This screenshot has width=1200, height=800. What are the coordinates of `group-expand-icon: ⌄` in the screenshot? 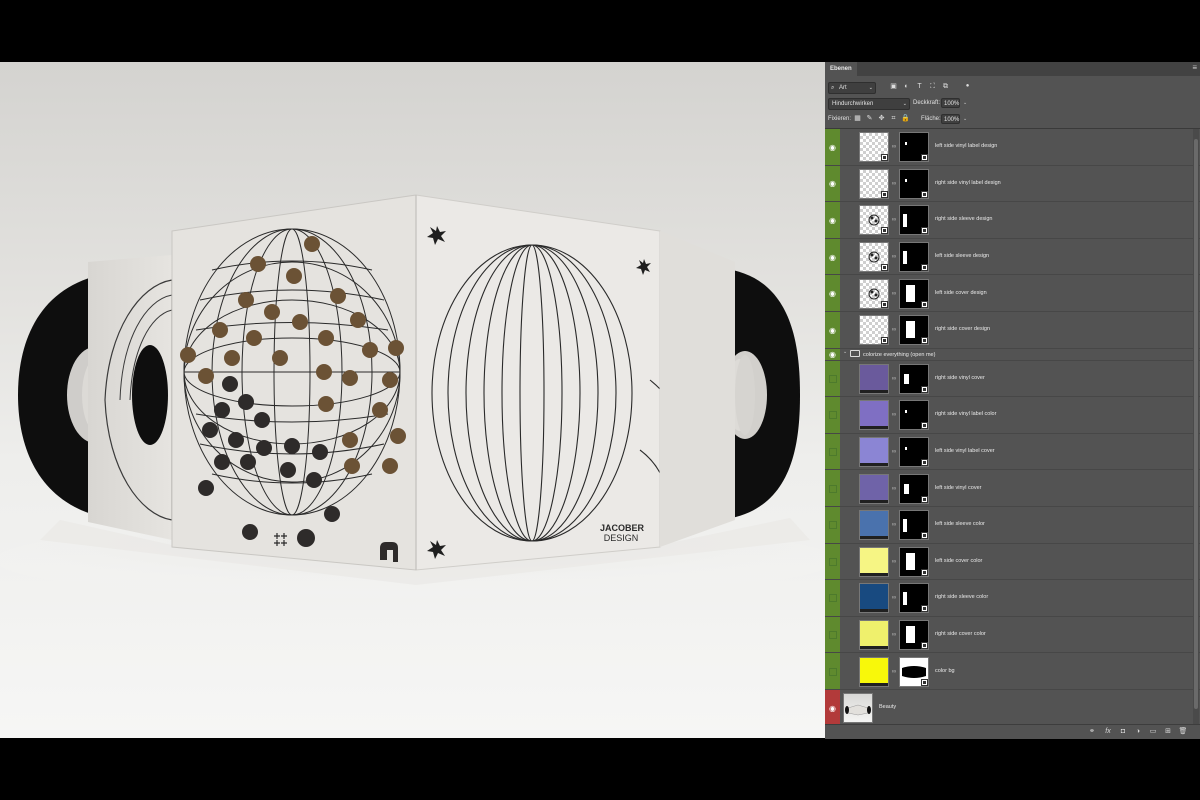 It's located at (845, 352).